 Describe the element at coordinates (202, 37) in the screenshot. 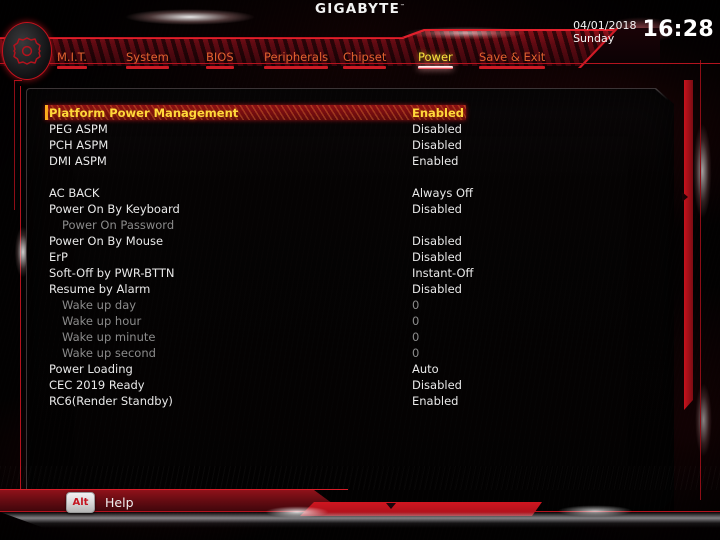

I see `header-top-edge-line` at that location.